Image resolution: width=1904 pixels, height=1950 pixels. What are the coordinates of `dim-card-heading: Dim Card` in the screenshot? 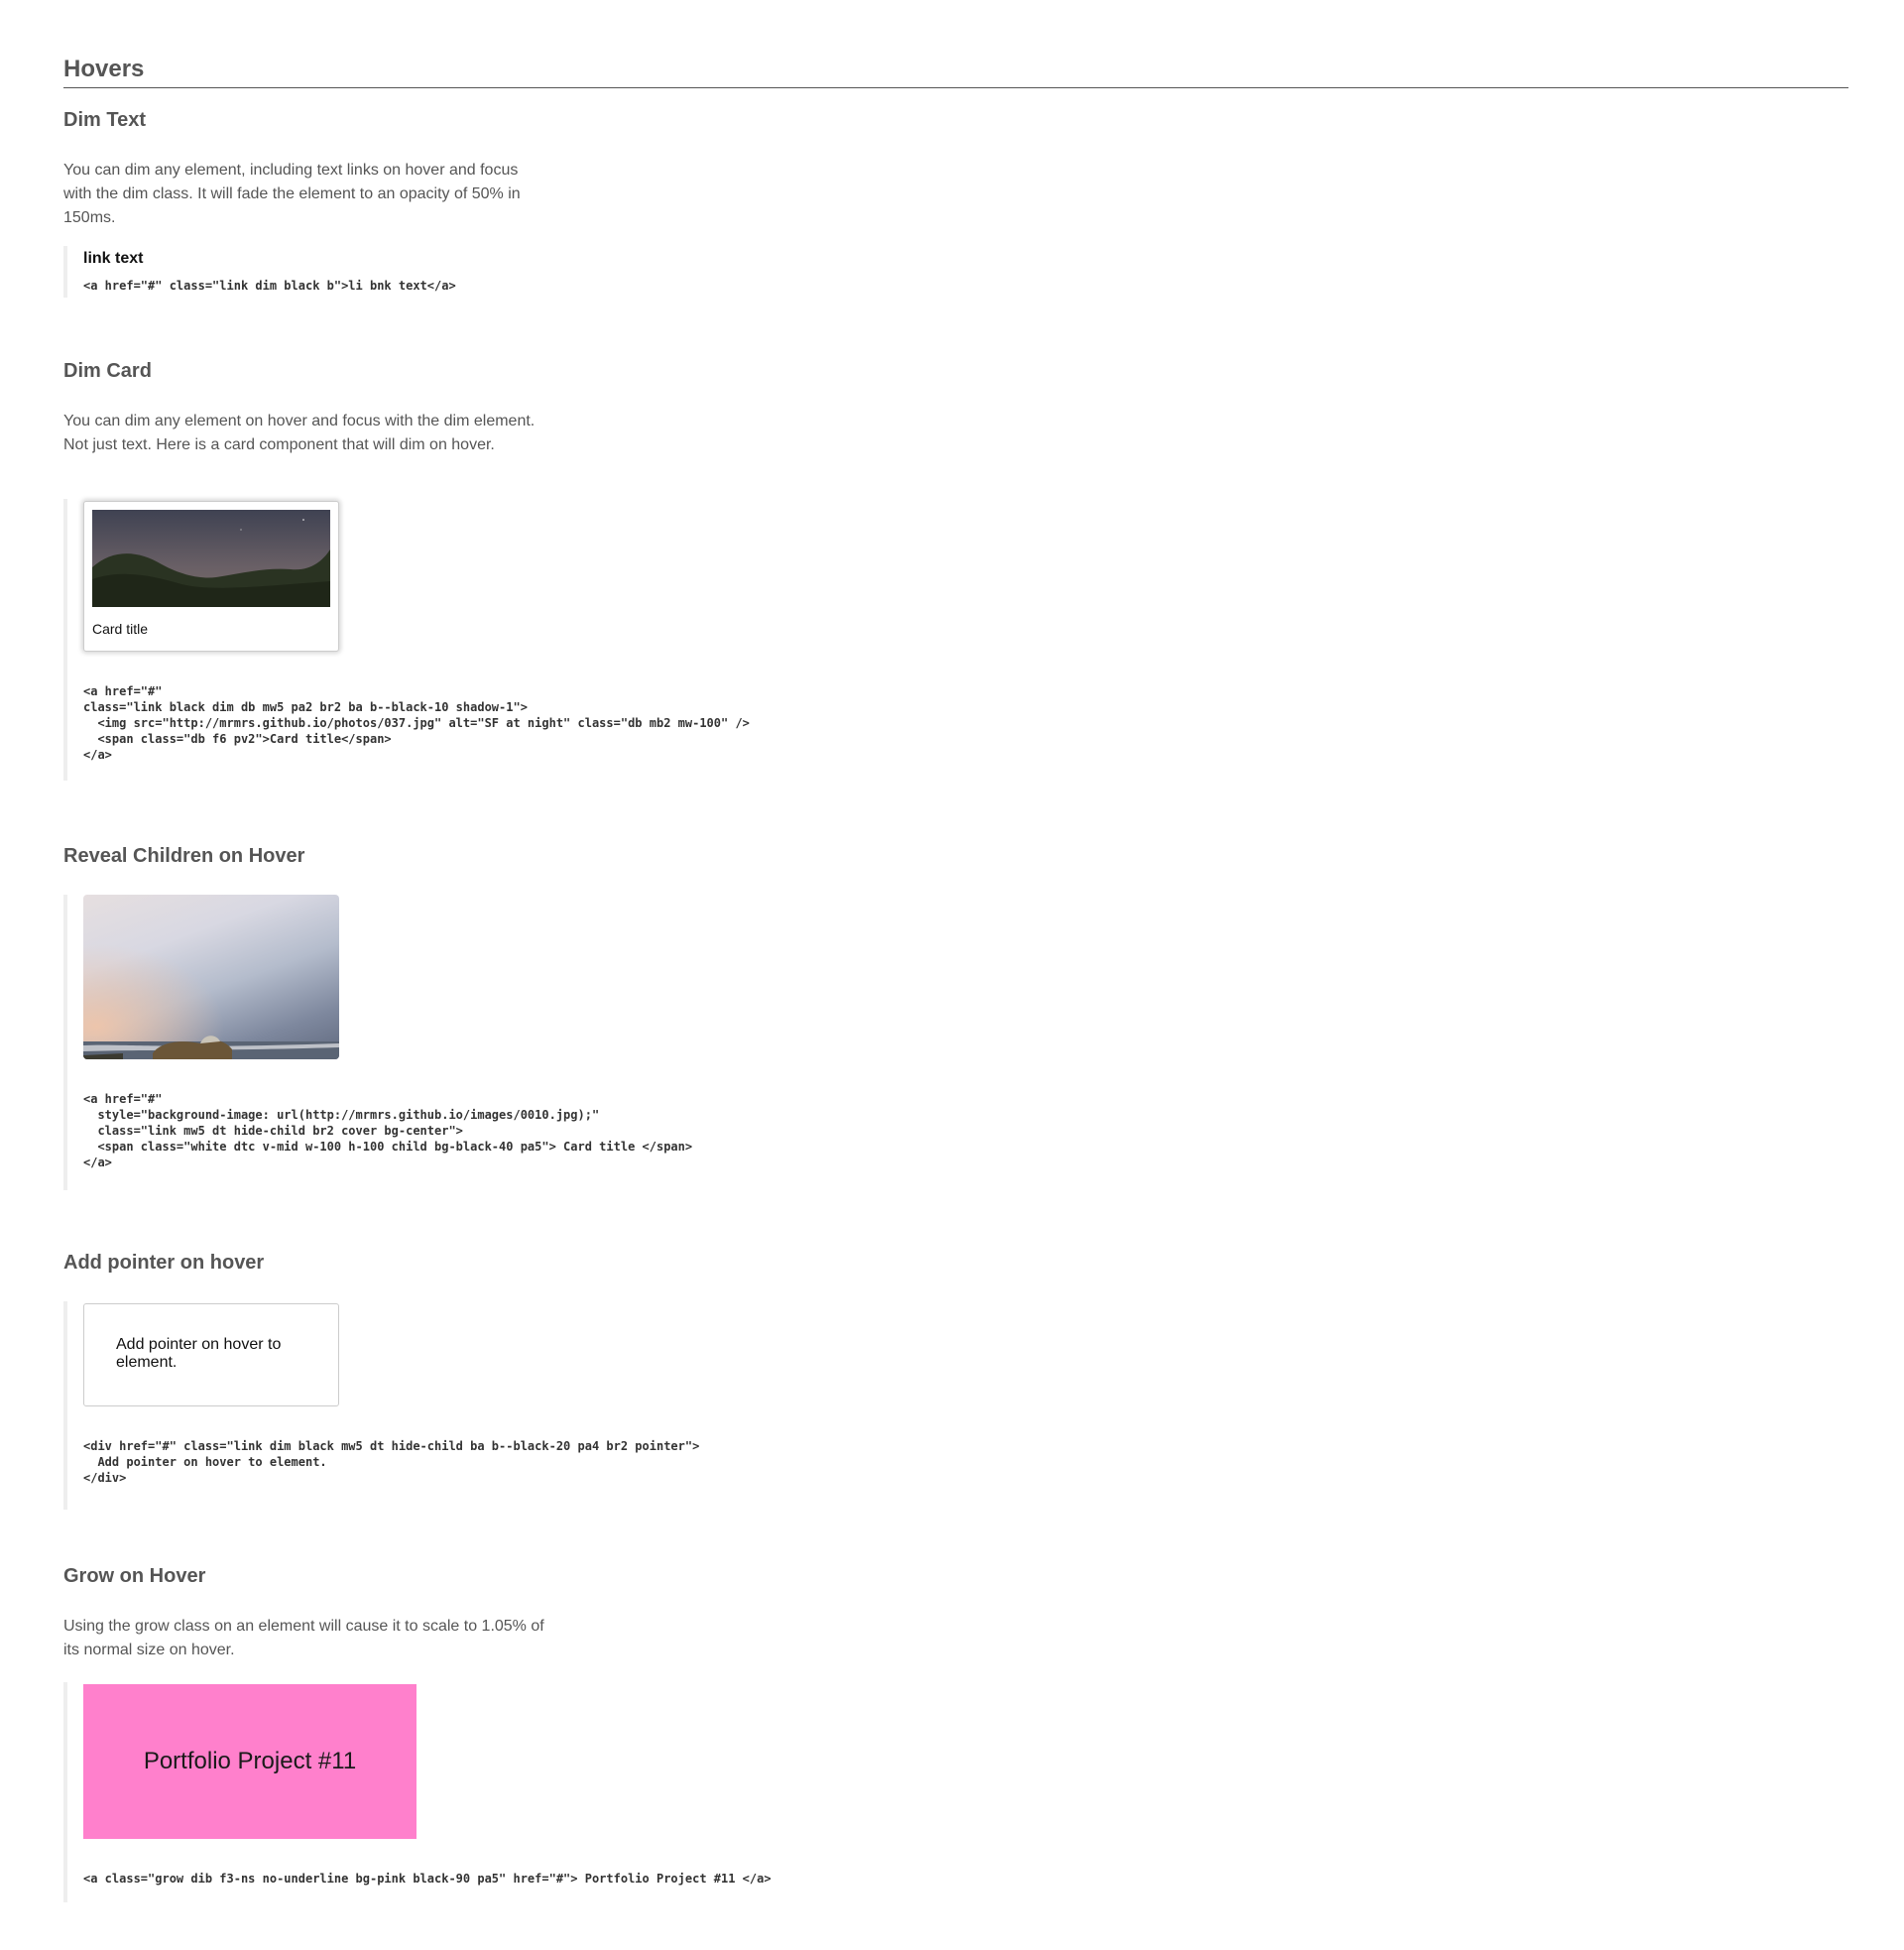 It's located at (107, 371).